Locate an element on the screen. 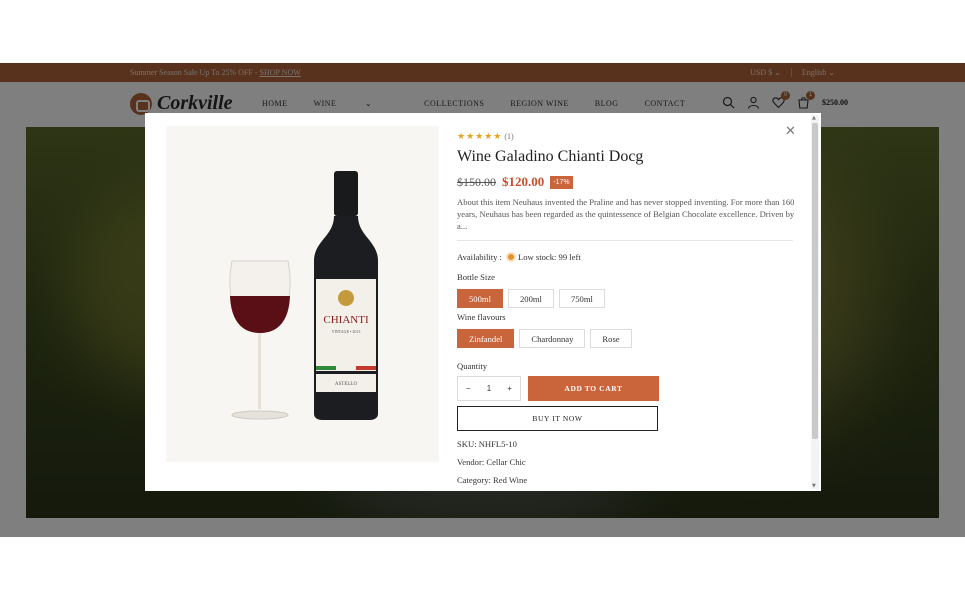  availability: Availability : Low stock: 99 left is located at coordinates (519, 257).